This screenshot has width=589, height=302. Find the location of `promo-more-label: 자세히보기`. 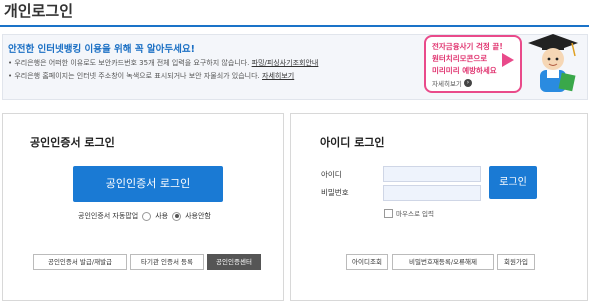

promo-more-label: 자세히보기 is located at coordinates (447, 84).